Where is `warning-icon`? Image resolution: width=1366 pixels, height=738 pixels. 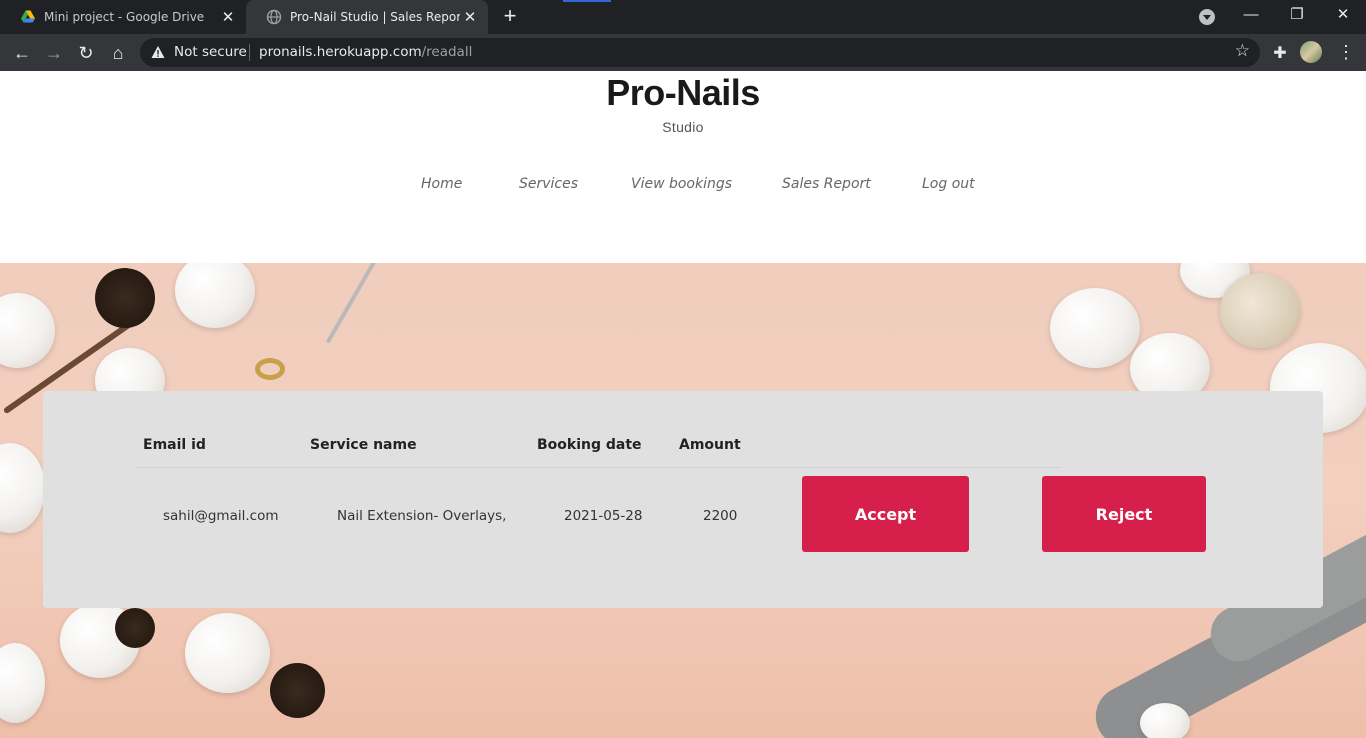
warning-icon is located at coordinates (158, 52).